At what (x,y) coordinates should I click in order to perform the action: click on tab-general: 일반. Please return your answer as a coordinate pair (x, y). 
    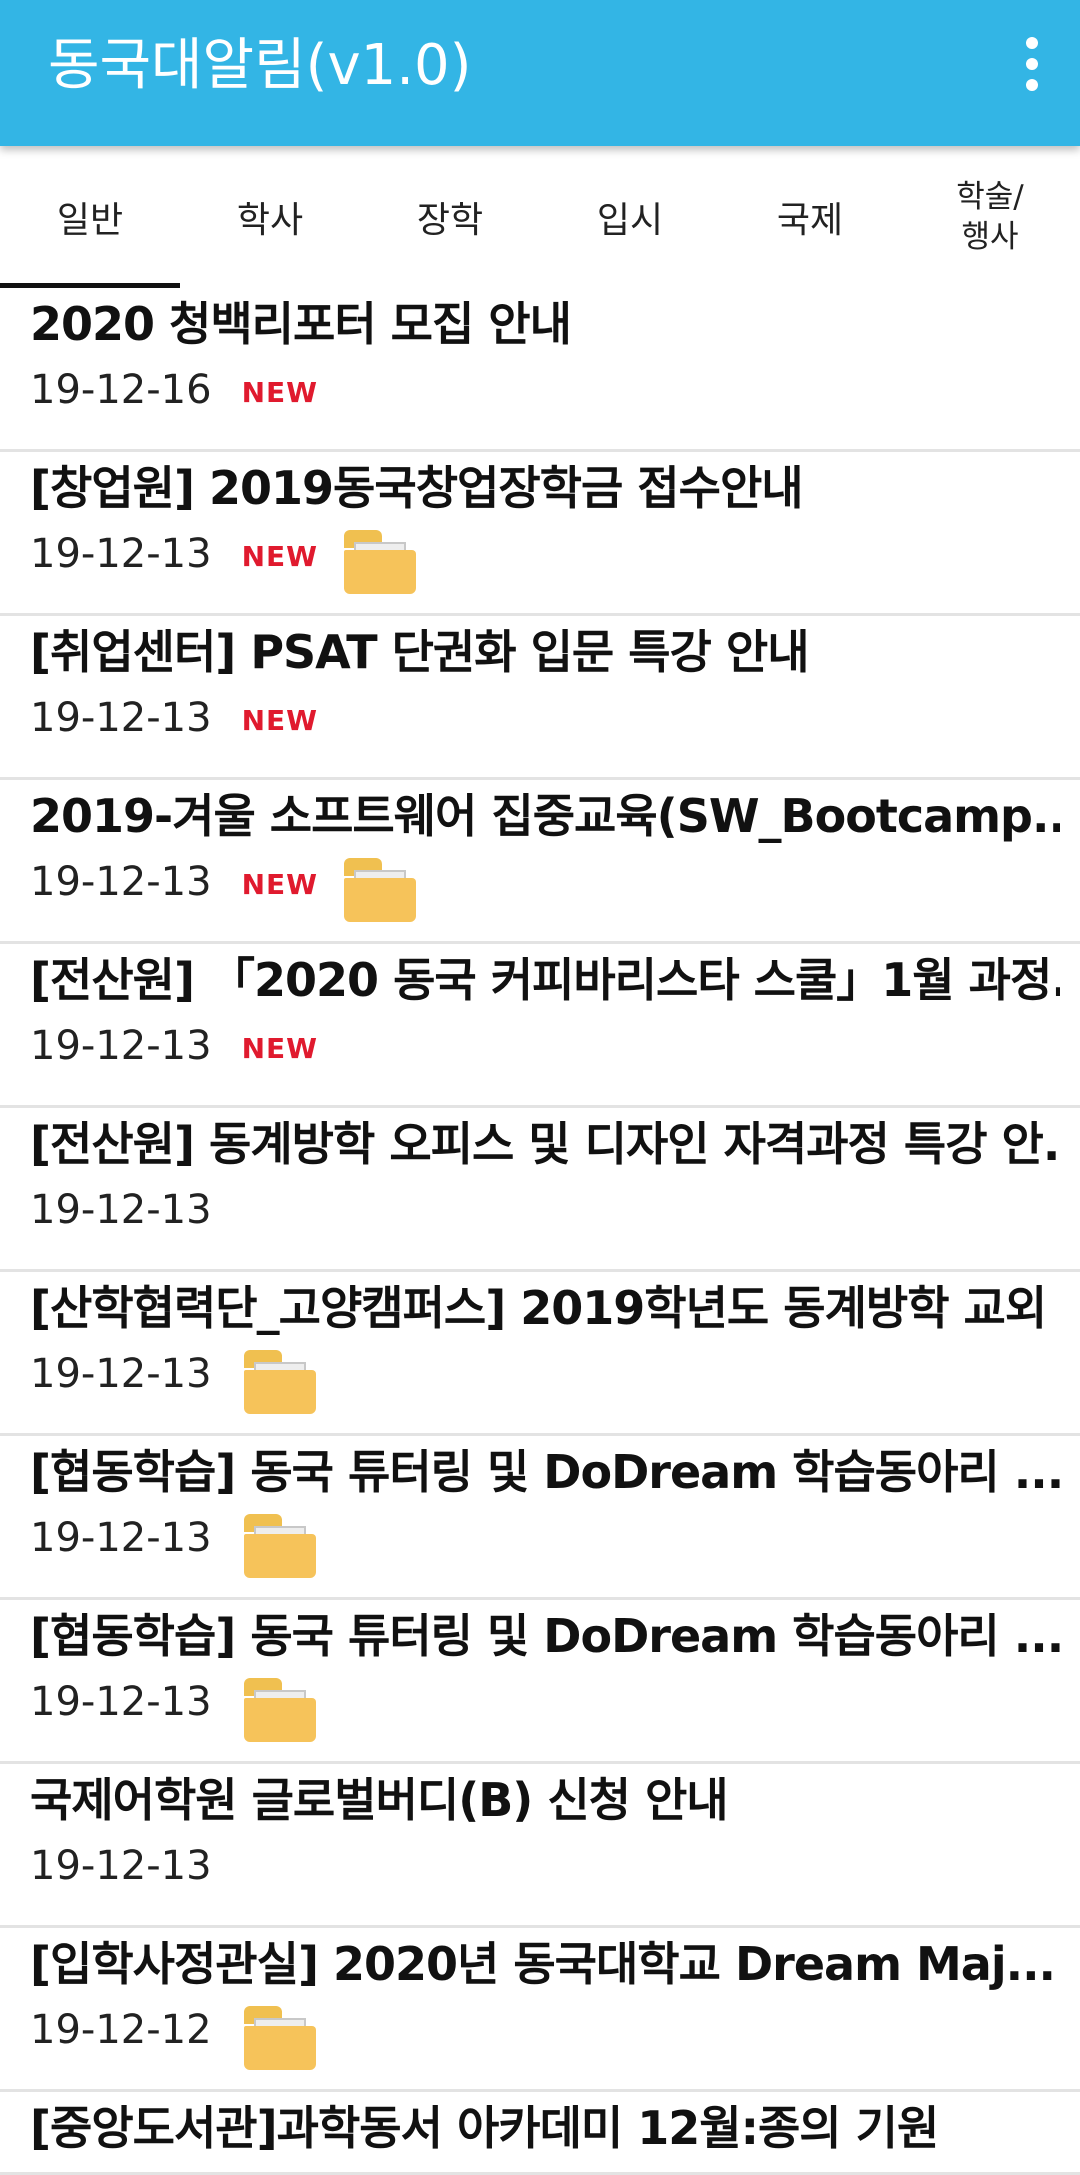
    Looking at the image, I should click on (90, 217).